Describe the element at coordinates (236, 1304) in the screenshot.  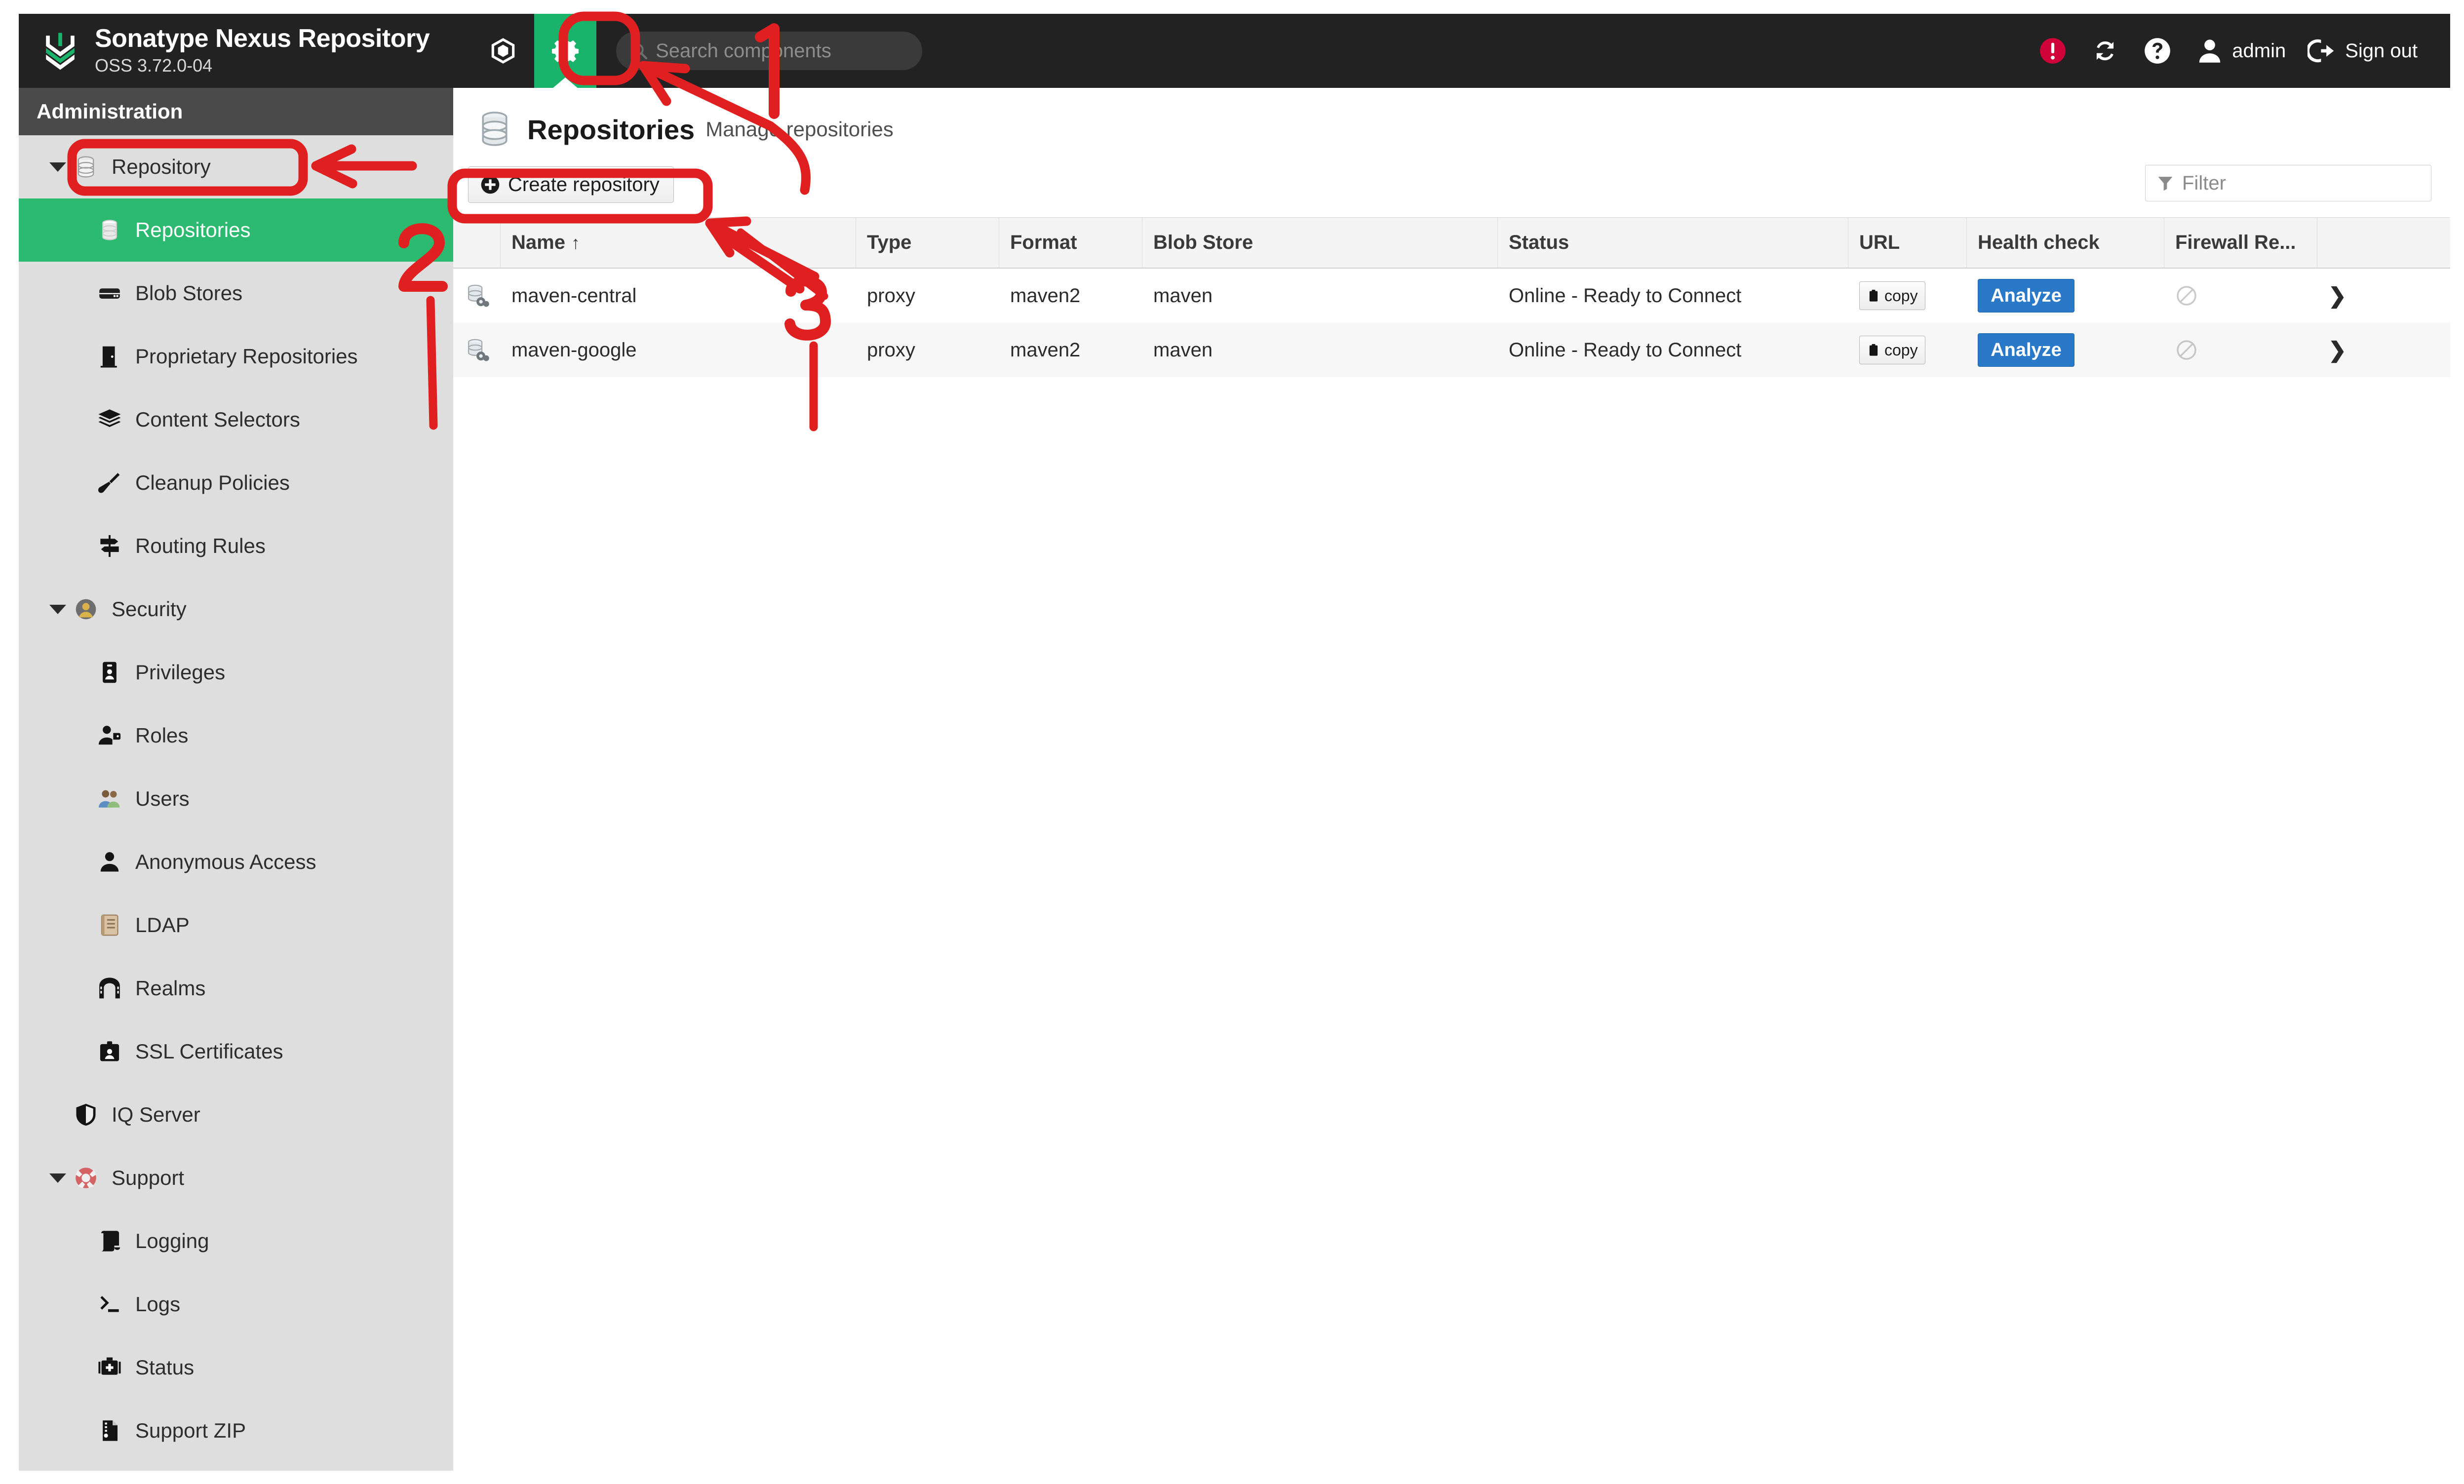
I see `sidebar-item-logs: Logs` at that location.